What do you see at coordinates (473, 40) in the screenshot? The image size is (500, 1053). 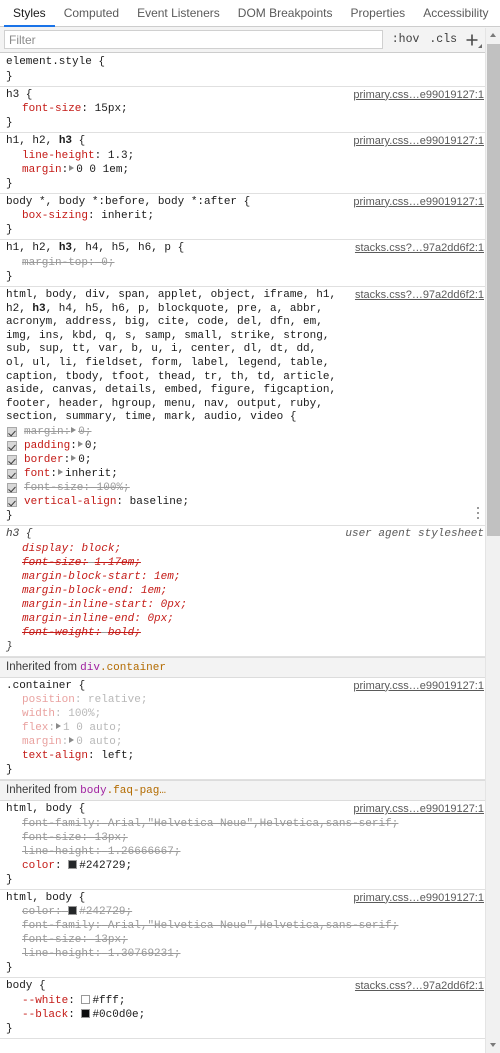 I see `new-style-rule-button` at bounding box center [473, 40].